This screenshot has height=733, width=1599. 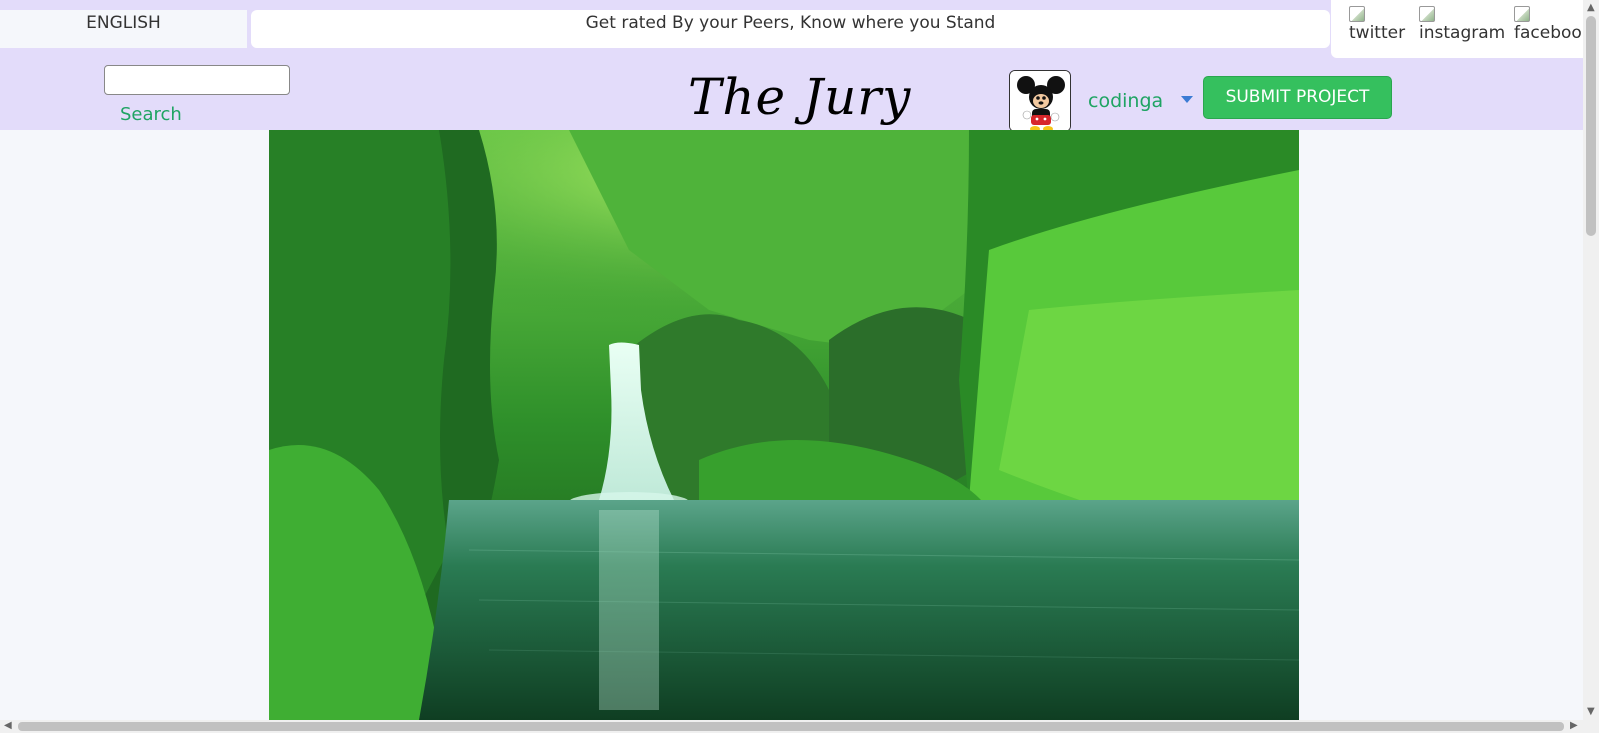 I want to click on scroll-down-icon: ▼, so click(x=1591, y=711).